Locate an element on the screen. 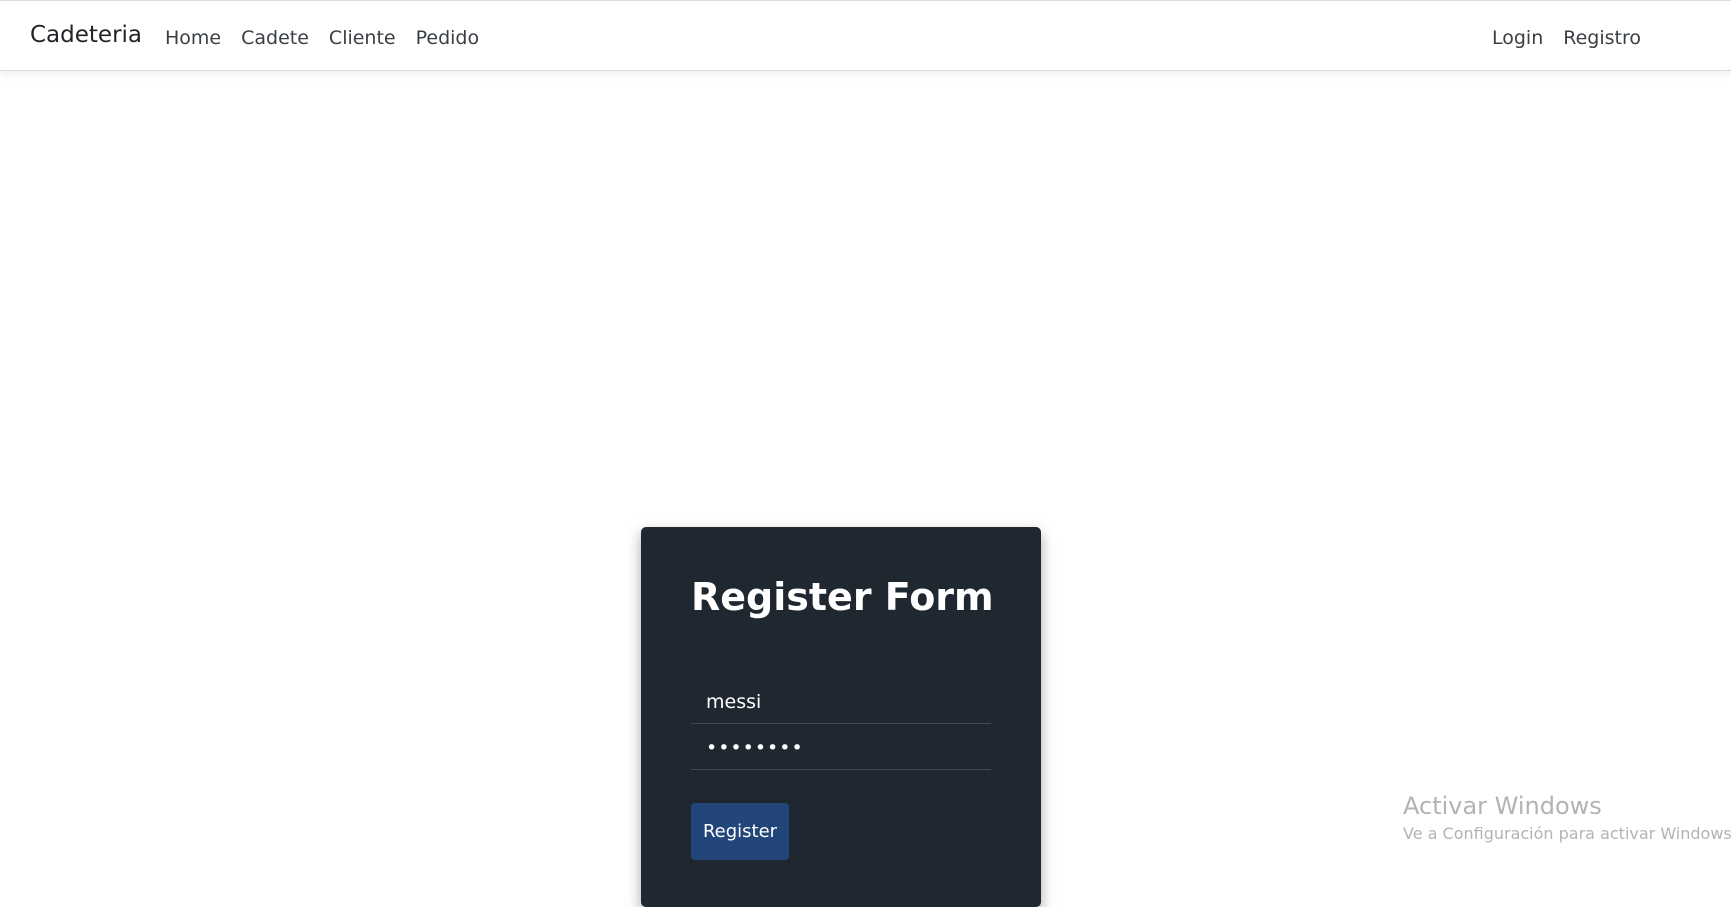 The height and width of the screenshot is (907, 1731). nav-left-group: Home Cadete Cliente Pedido is located at coordinates (322, 38).